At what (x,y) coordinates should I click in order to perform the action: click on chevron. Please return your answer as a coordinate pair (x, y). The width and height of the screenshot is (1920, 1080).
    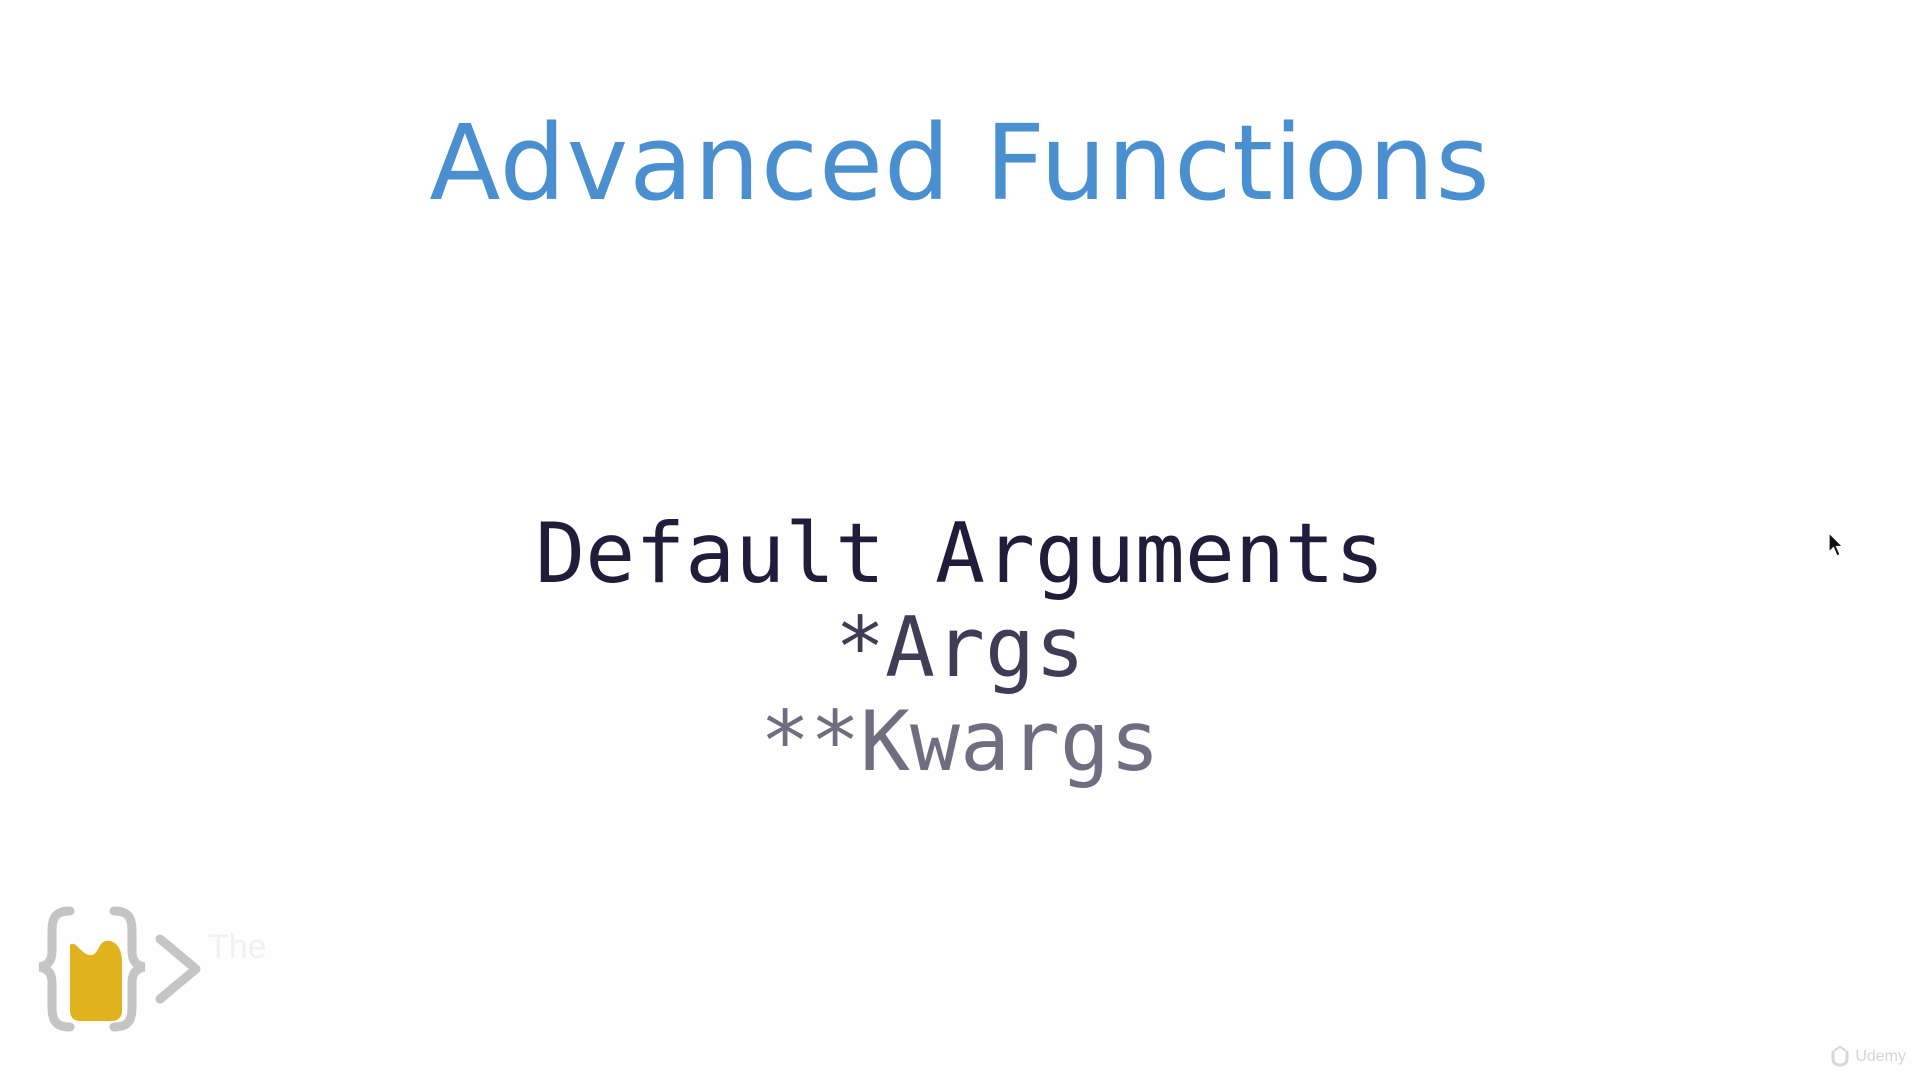
    Looking at the image, I should click on (178, 969).